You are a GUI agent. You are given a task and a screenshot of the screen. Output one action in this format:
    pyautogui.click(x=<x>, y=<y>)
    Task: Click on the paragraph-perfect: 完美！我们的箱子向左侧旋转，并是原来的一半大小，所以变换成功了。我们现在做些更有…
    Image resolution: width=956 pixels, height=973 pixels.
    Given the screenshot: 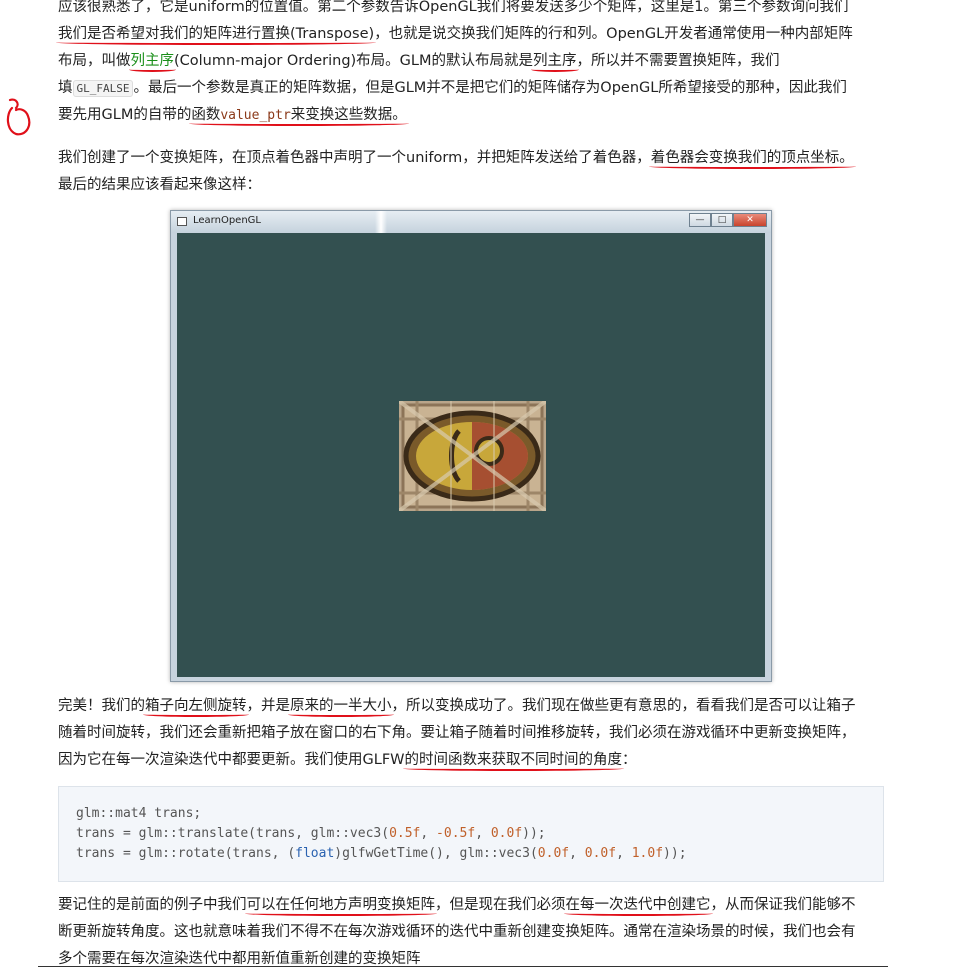 What is the action you would take?
    pyautogui.click(x=473, y=733)
    